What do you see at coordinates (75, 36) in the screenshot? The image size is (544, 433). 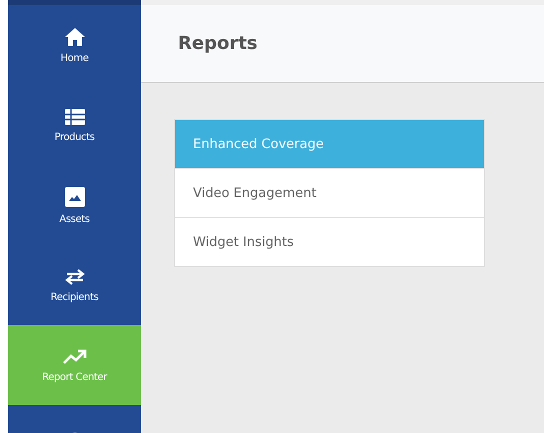 I see `home-icon` at bounding box center [75, 36].